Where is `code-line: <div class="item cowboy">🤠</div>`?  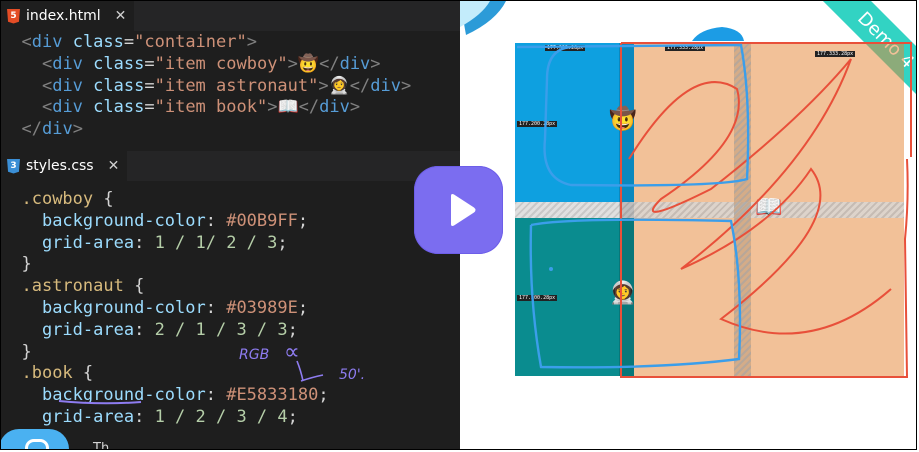 code-line: <div class="item cowboy">🤠</div> is located at coordinates (211, 63).